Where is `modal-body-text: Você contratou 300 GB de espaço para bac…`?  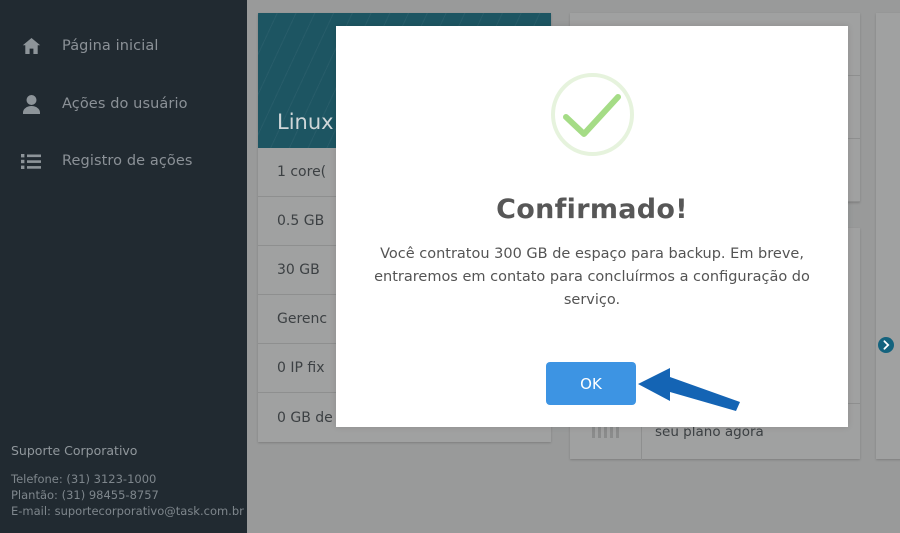 modal-body-text: Você contratou 300 GB de espaço para bac… is located at coordinates (592, 277).